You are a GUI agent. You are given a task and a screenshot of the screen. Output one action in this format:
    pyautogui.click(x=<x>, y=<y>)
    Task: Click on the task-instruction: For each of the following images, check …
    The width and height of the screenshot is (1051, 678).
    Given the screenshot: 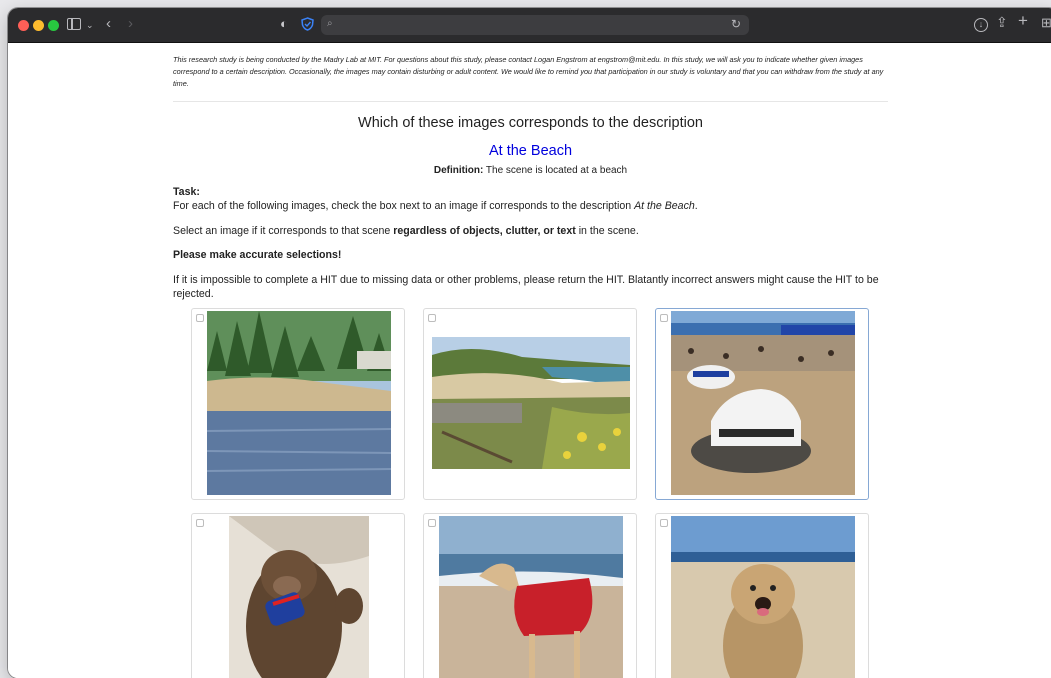 What is the action you would take?
    pyautogui.click(x=533, y=206)
    